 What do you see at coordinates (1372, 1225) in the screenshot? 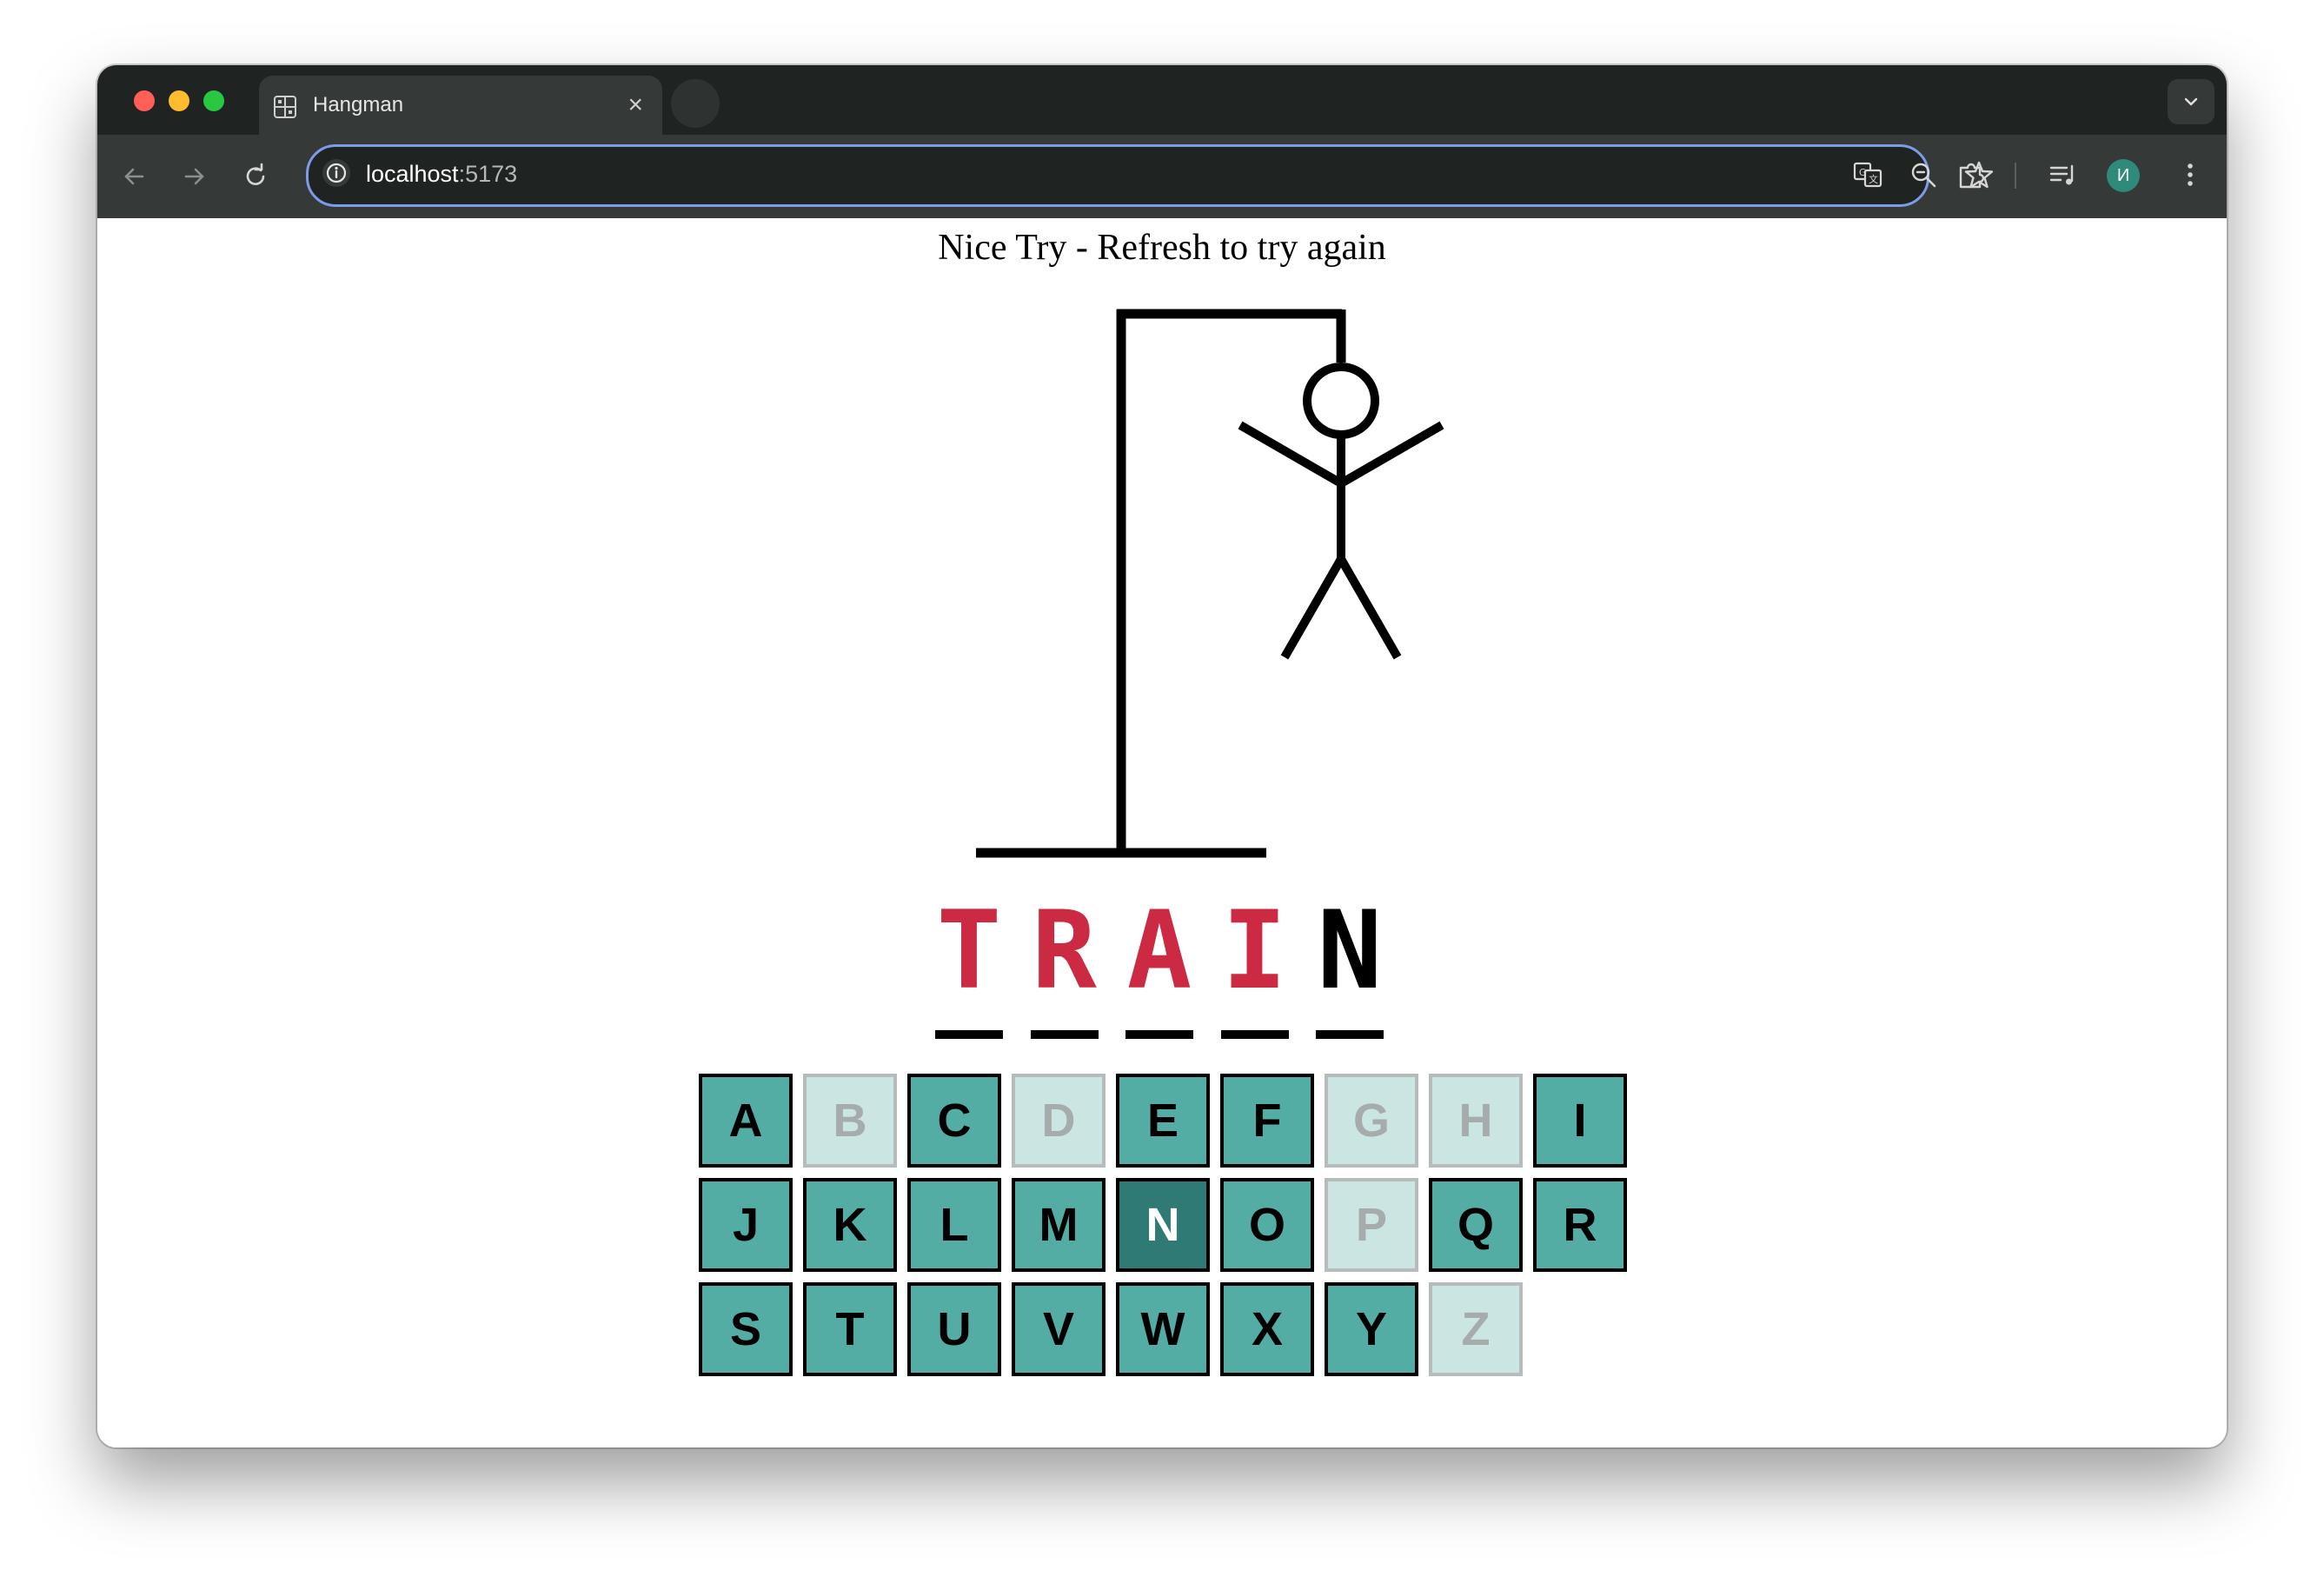
I see `letter-key-p: P` at bounding box center [1372, 1225].